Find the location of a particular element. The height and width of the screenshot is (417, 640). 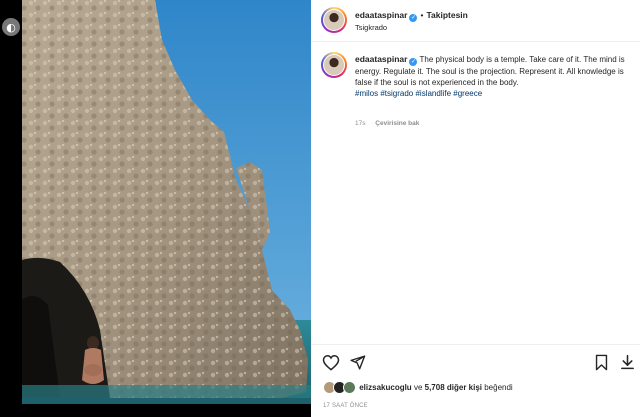

likes-count-link: 5,708 diğer kişi is located at coordinates (453, 387).